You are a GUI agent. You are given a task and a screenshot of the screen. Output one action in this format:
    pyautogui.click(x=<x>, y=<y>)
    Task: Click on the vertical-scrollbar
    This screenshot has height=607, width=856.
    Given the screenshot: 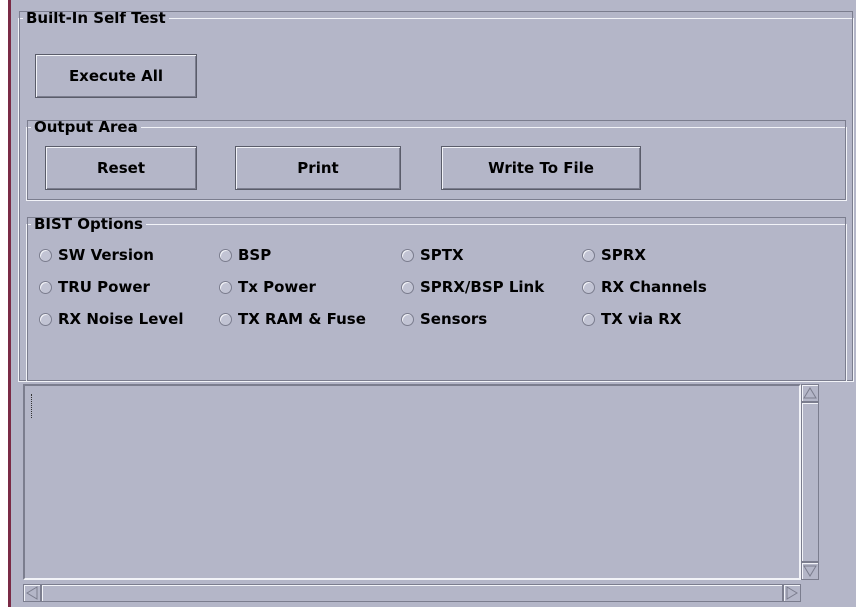 What is the action you would take?
    pyautogui.click(x=810, y=482)
    